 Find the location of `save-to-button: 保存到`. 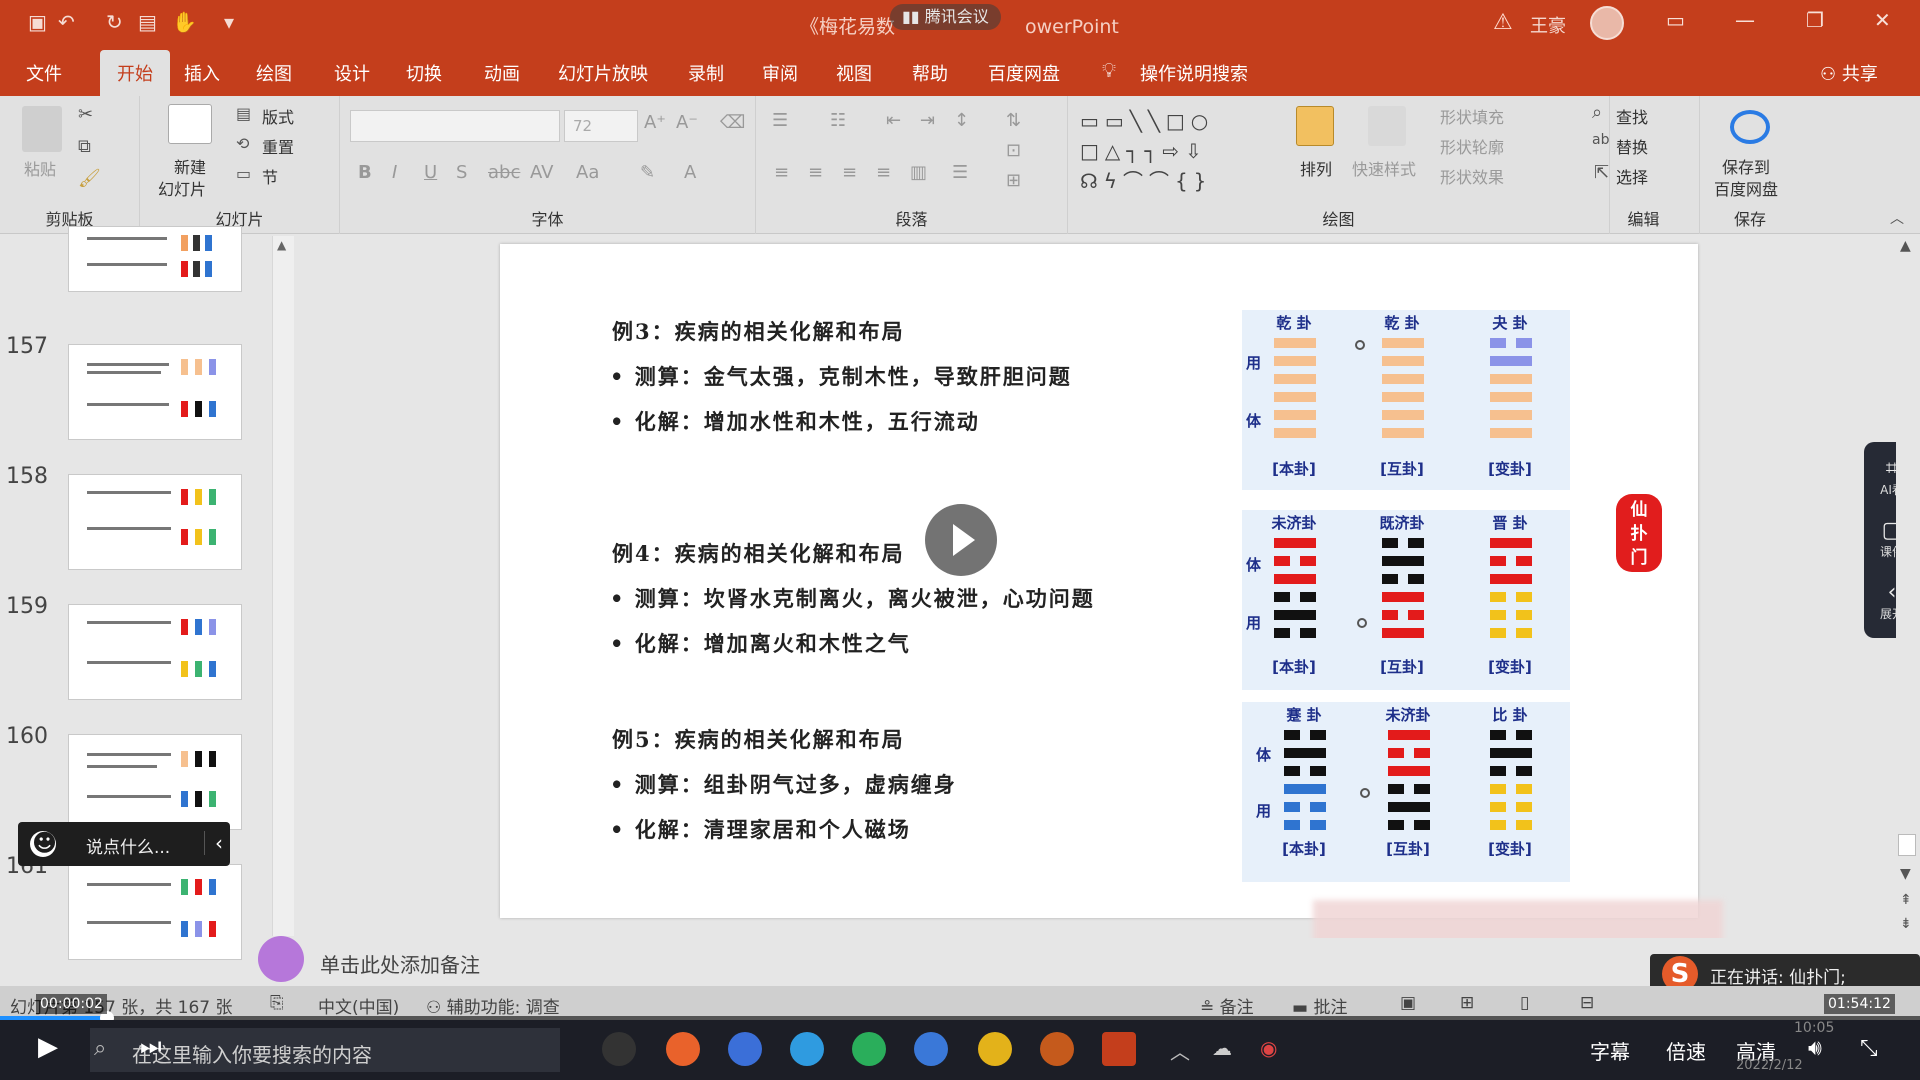

save-to-button: 保存到 is located at coordinates (1746, 166).